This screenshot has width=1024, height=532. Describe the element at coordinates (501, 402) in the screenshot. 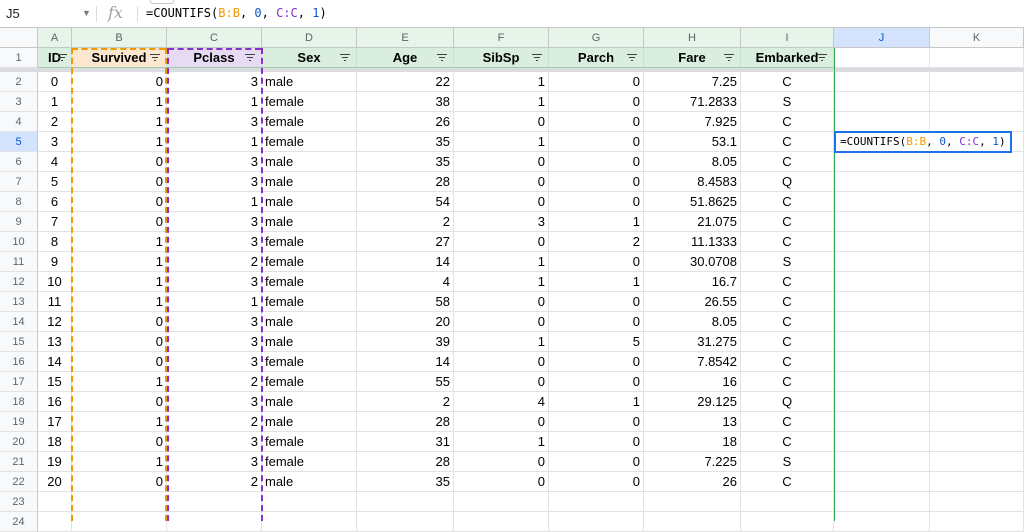

I see `table-cell: 4` at that location.